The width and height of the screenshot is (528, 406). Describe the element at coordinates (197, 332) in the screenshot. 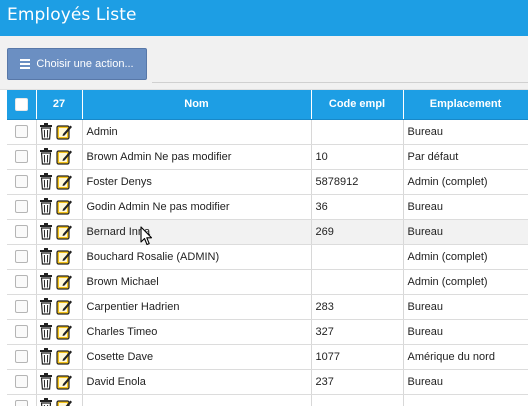

I see `employee-name: Charles Timeo` at that location.